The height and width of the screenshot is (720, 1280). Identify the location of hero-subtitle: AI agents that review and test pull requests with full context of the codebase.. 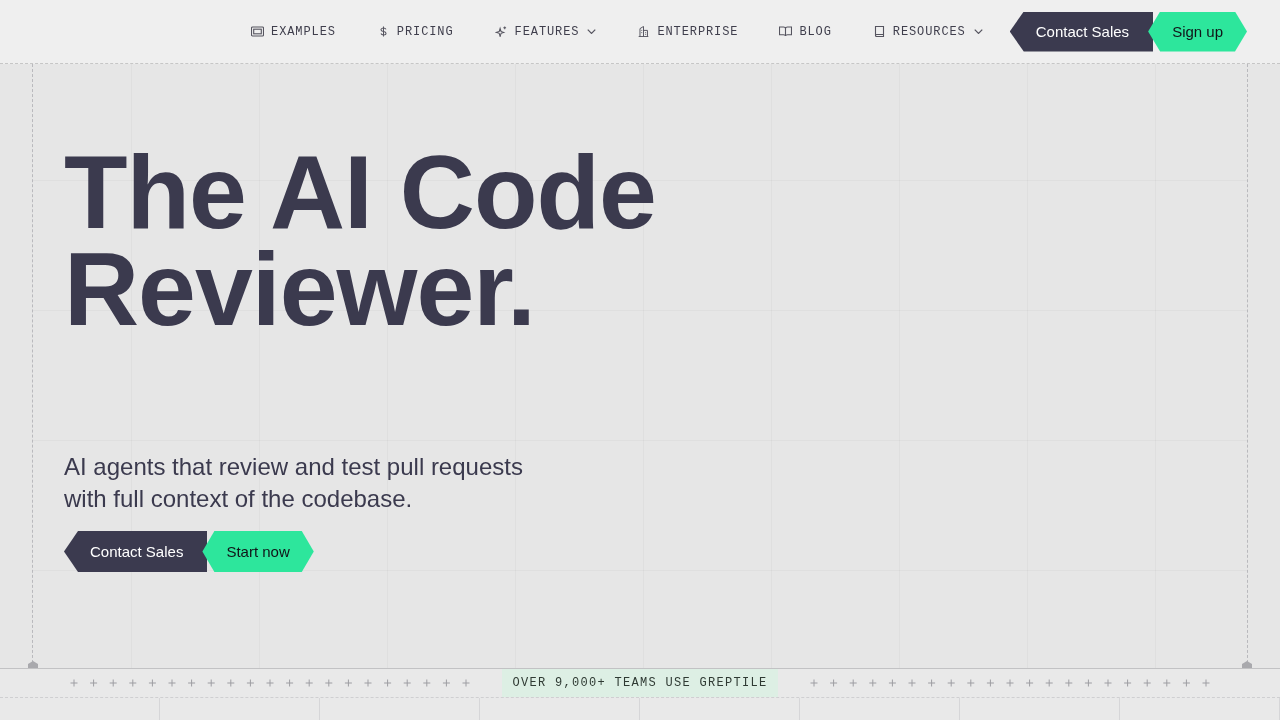
(294, 483).